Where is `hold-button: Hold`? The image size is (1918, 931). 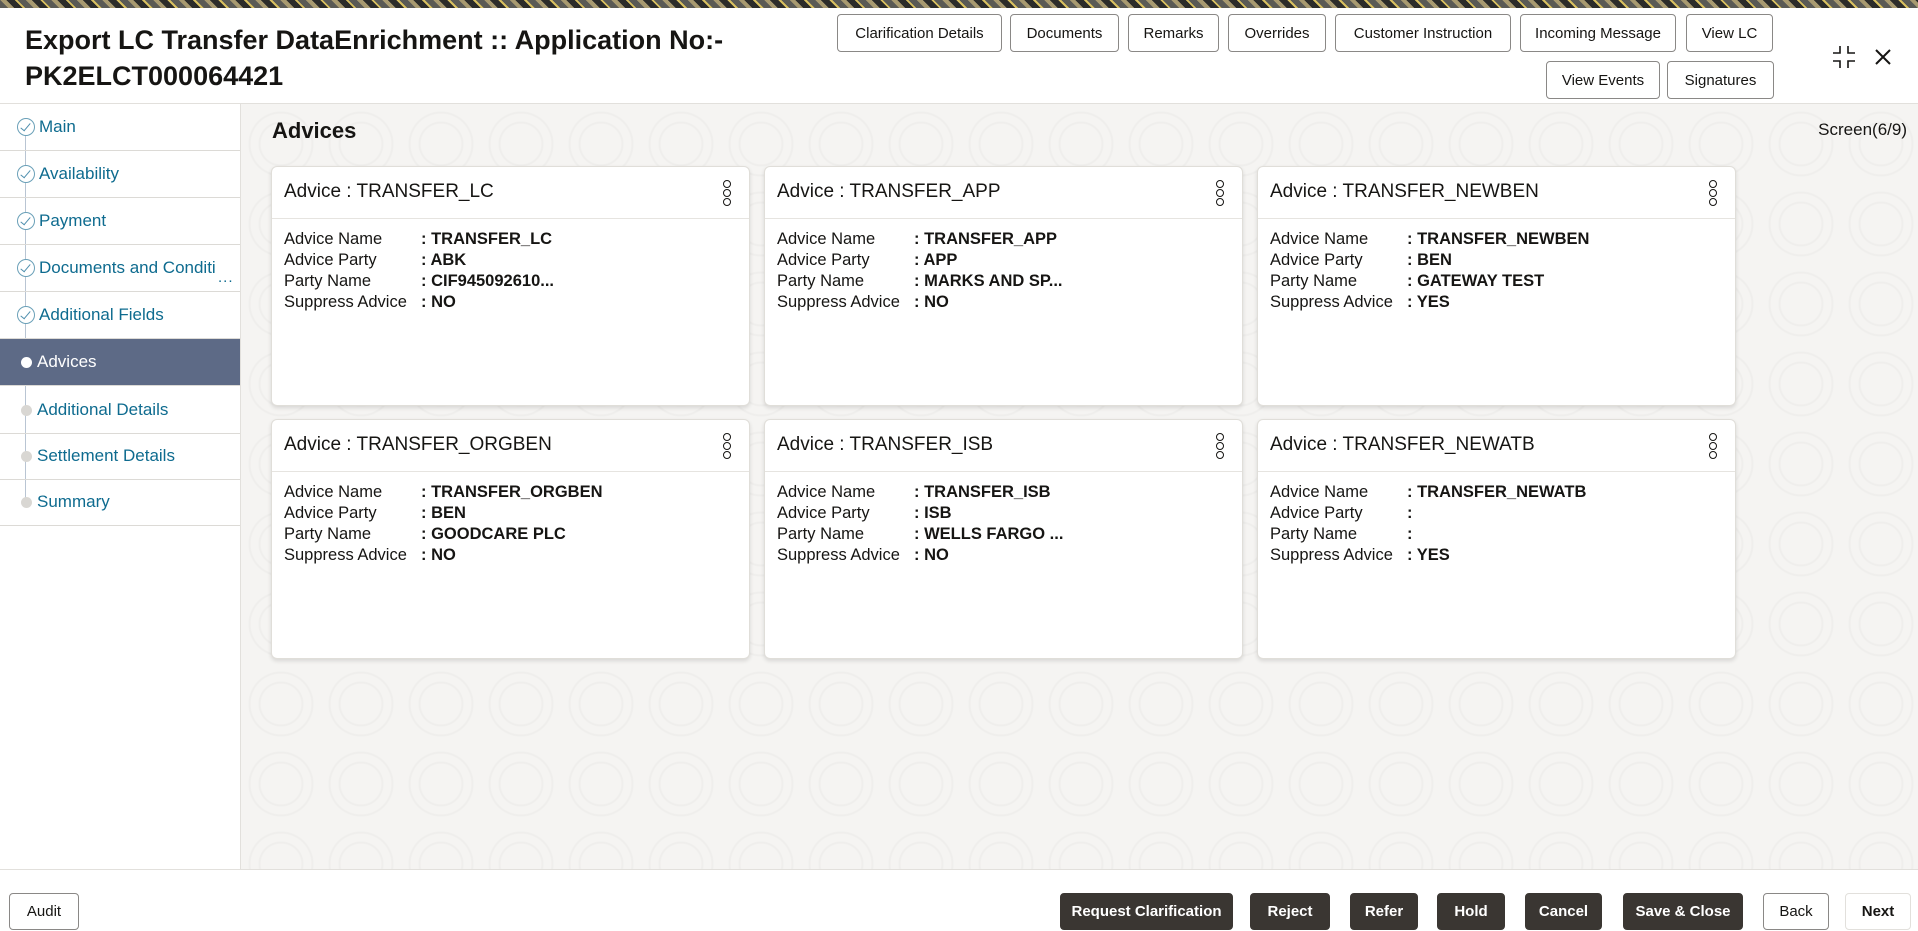 hold-button: Hold is located at coordinates (1471, 911).